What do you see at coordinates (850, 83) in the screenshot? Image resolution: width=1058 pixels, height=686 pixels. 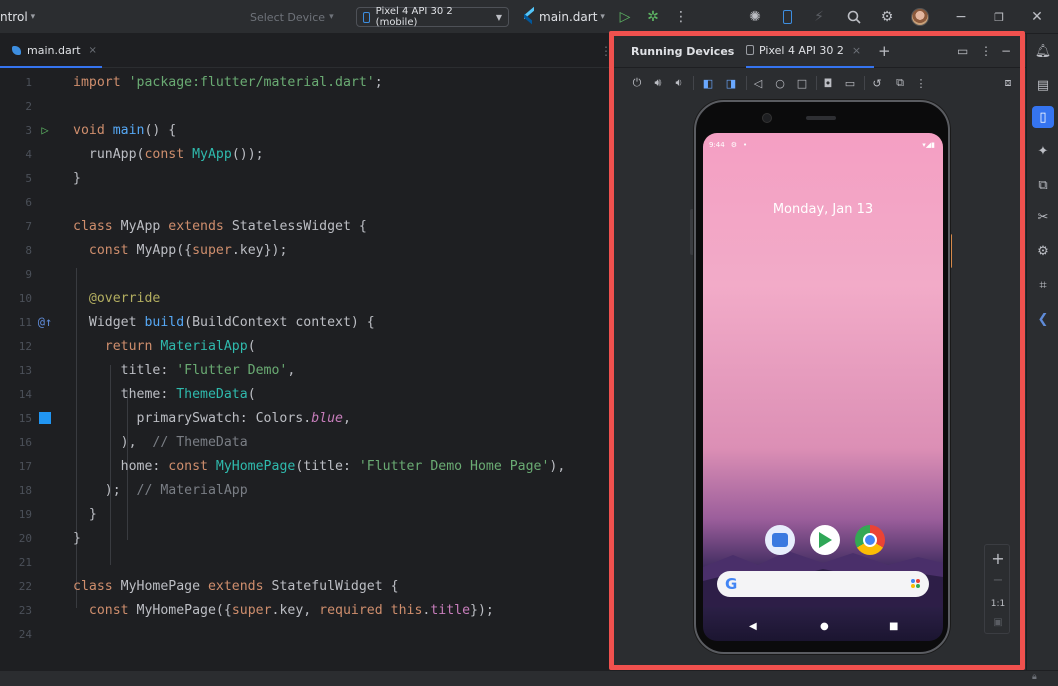 I see `screen-record-button: ▭` at bounding box center [850, 83].